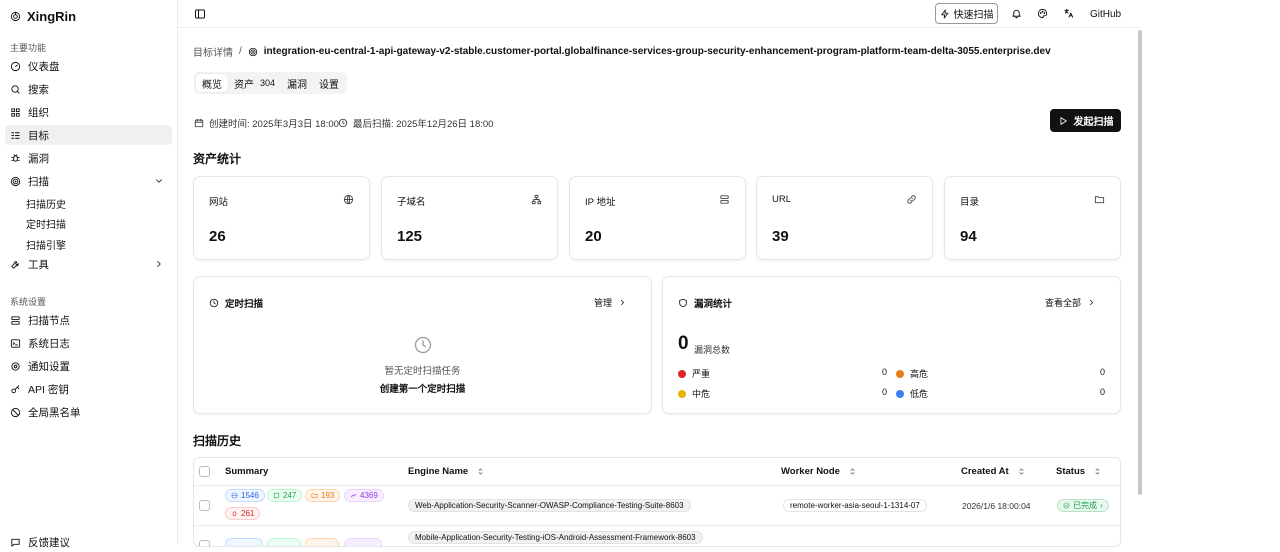 This screenshot has height=552, width=1280. I want to click on start-scan-button: 发起扫描, so click(1085, 120).